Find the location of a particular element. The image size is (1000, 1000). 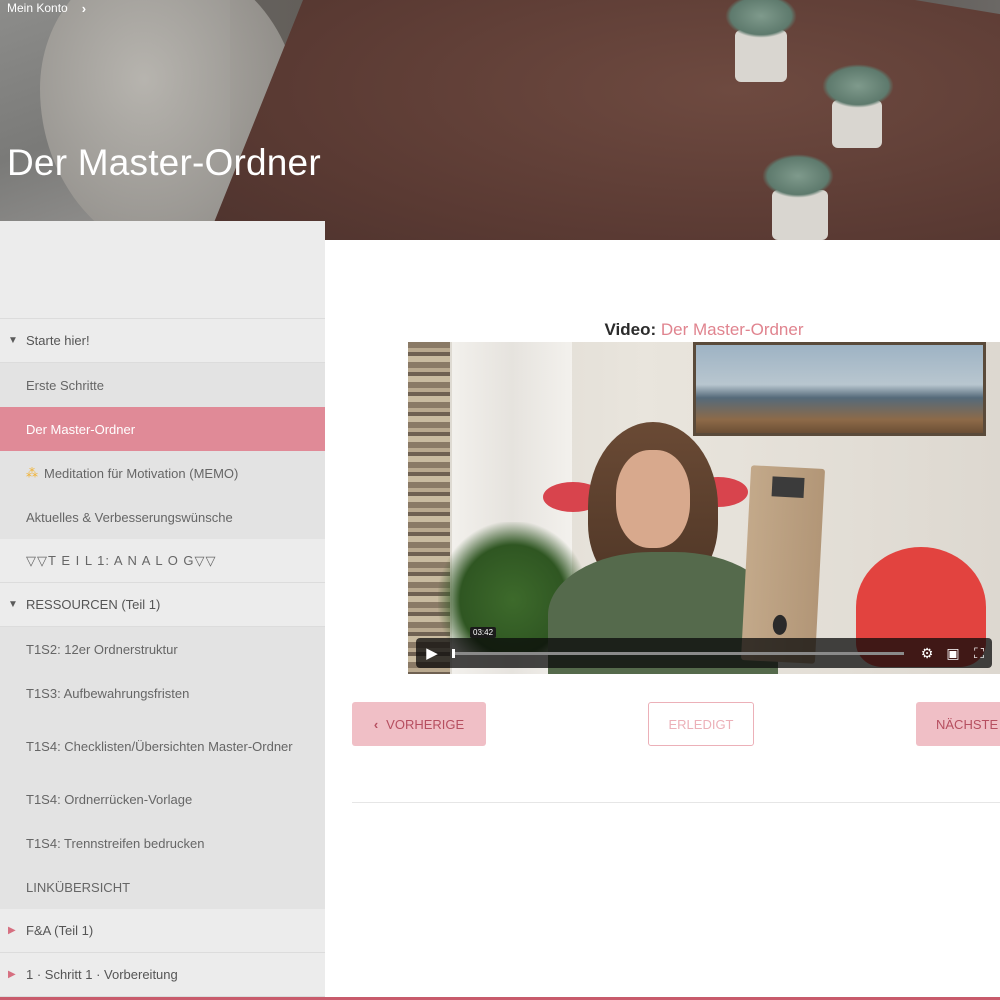

sidebar-item-label: T1S3: Aufbewahrungsfristen is located at coordinates (108, 693).